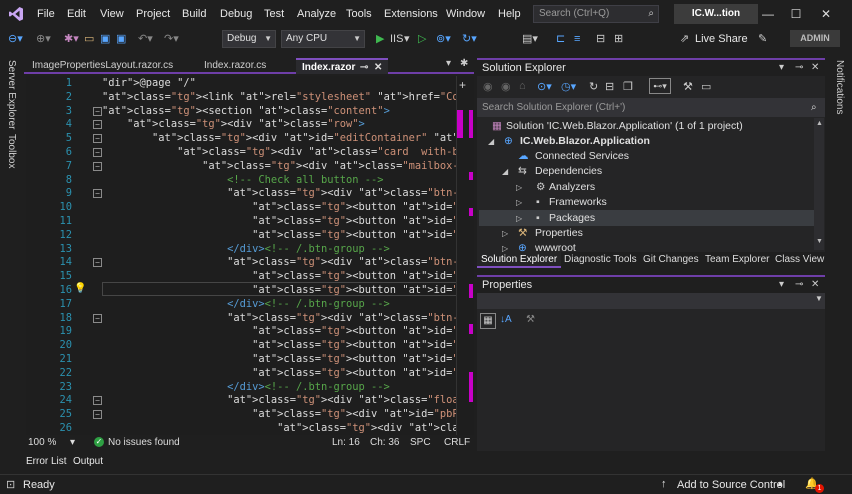 This screenshot has width=852, height=494. Describe the element at coordinates (448, 63) in the screenshot. I see `tab-dropdown-icon: ▾` at that location.